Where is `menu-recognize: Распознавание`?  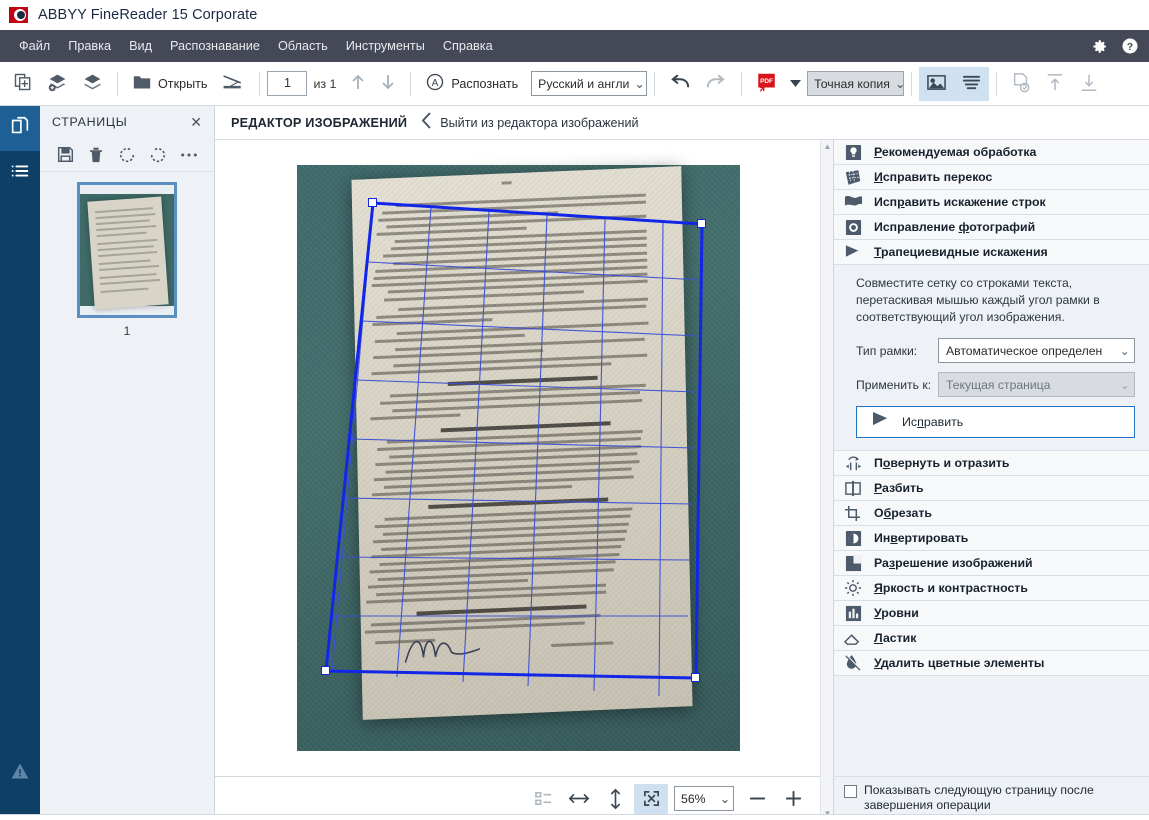
menu-recognize: Распознавание is located at coordinates (215, 46).